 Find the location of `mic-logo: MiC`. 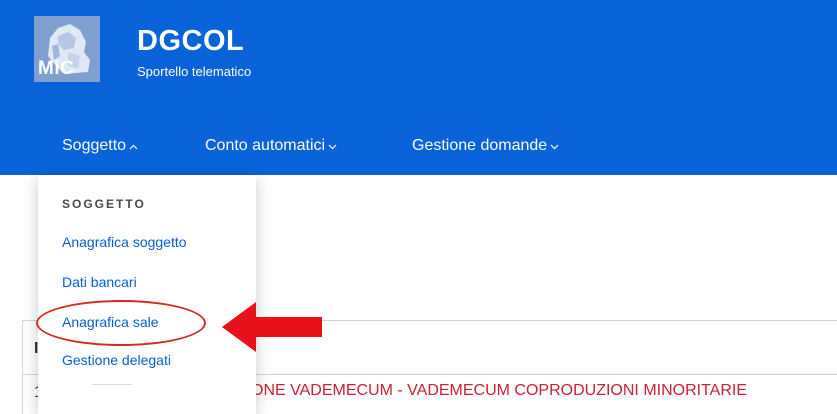

mic-logo: MiC is located at coordinates (67, 49).